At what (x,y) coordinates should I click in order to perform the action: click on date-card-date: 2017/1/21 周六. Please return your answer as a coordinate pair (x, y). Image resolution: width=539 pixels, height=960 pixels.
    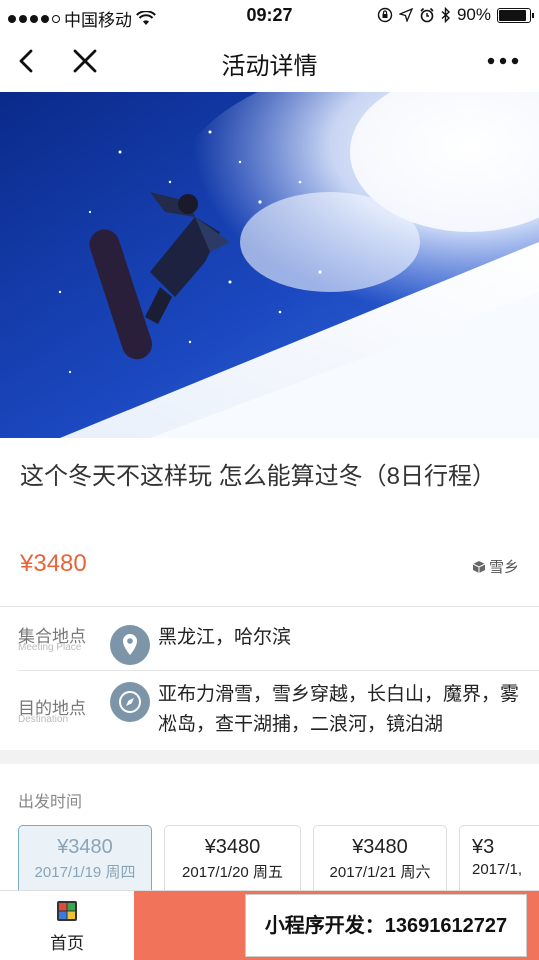
    Looking at the image, I should click on (380, 872).